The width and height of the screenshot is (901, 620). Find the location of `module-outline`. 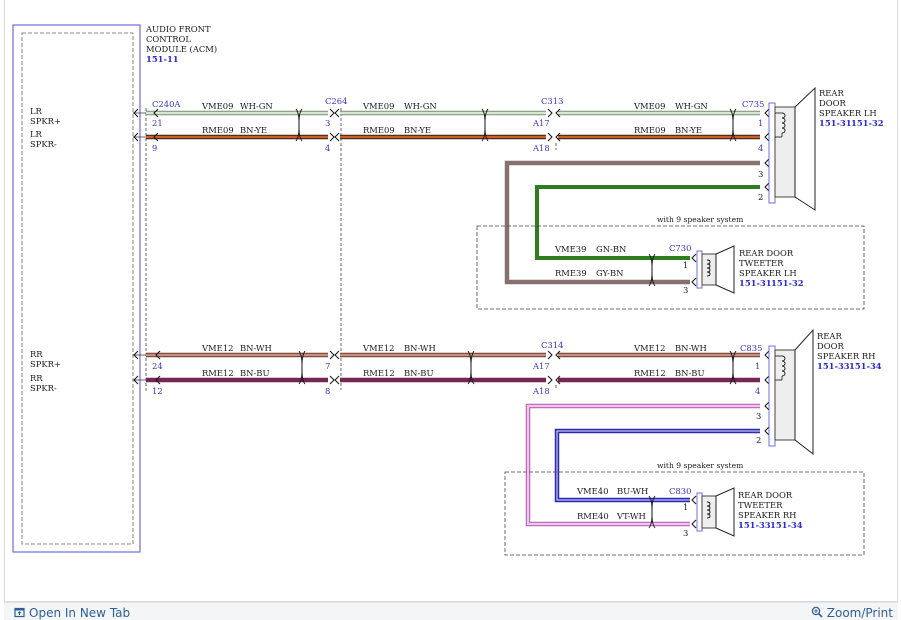

module-outline is located at coordinates (76, 288).